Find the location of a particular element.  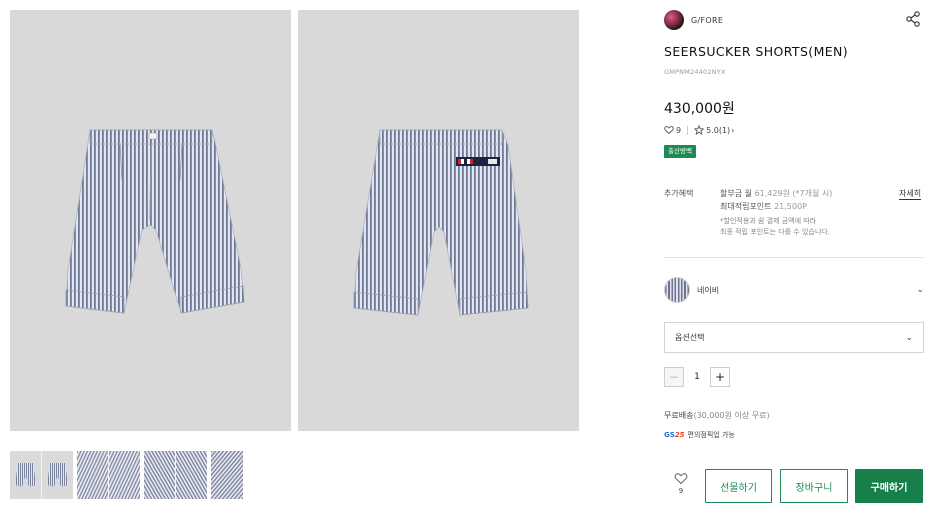

chevron-right-icon: › is located at coordinates (733, 130).